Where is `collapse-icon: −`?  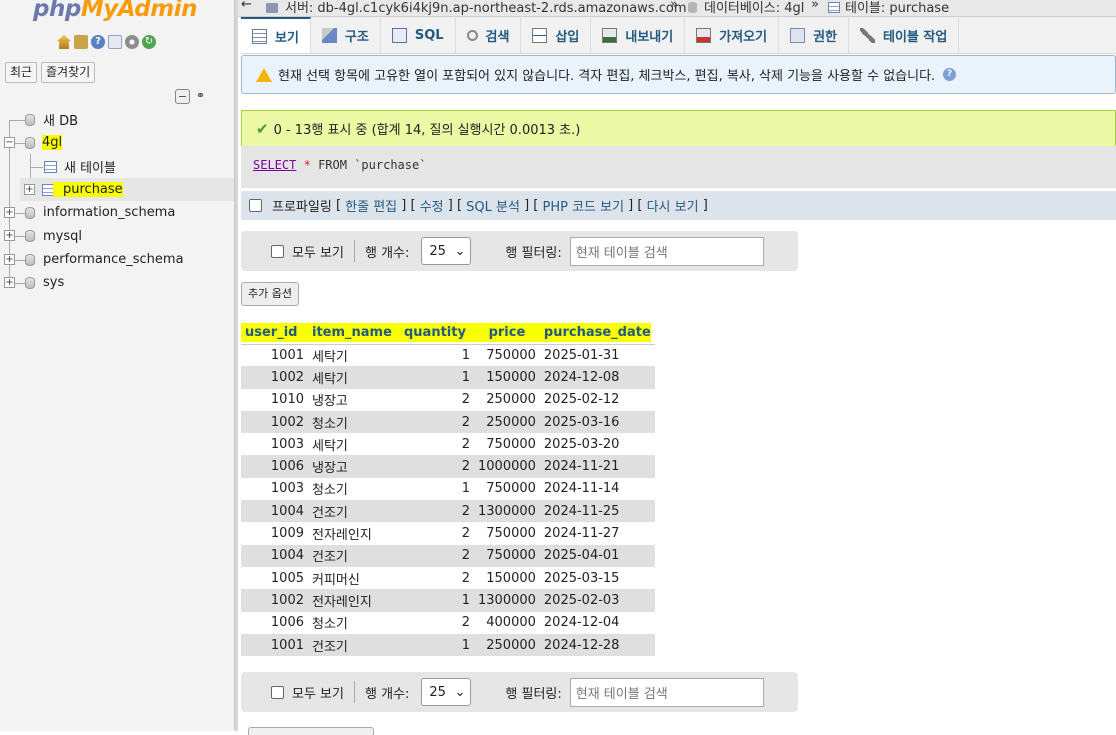
collapse-icon: − is located at coordinates (9, 143).